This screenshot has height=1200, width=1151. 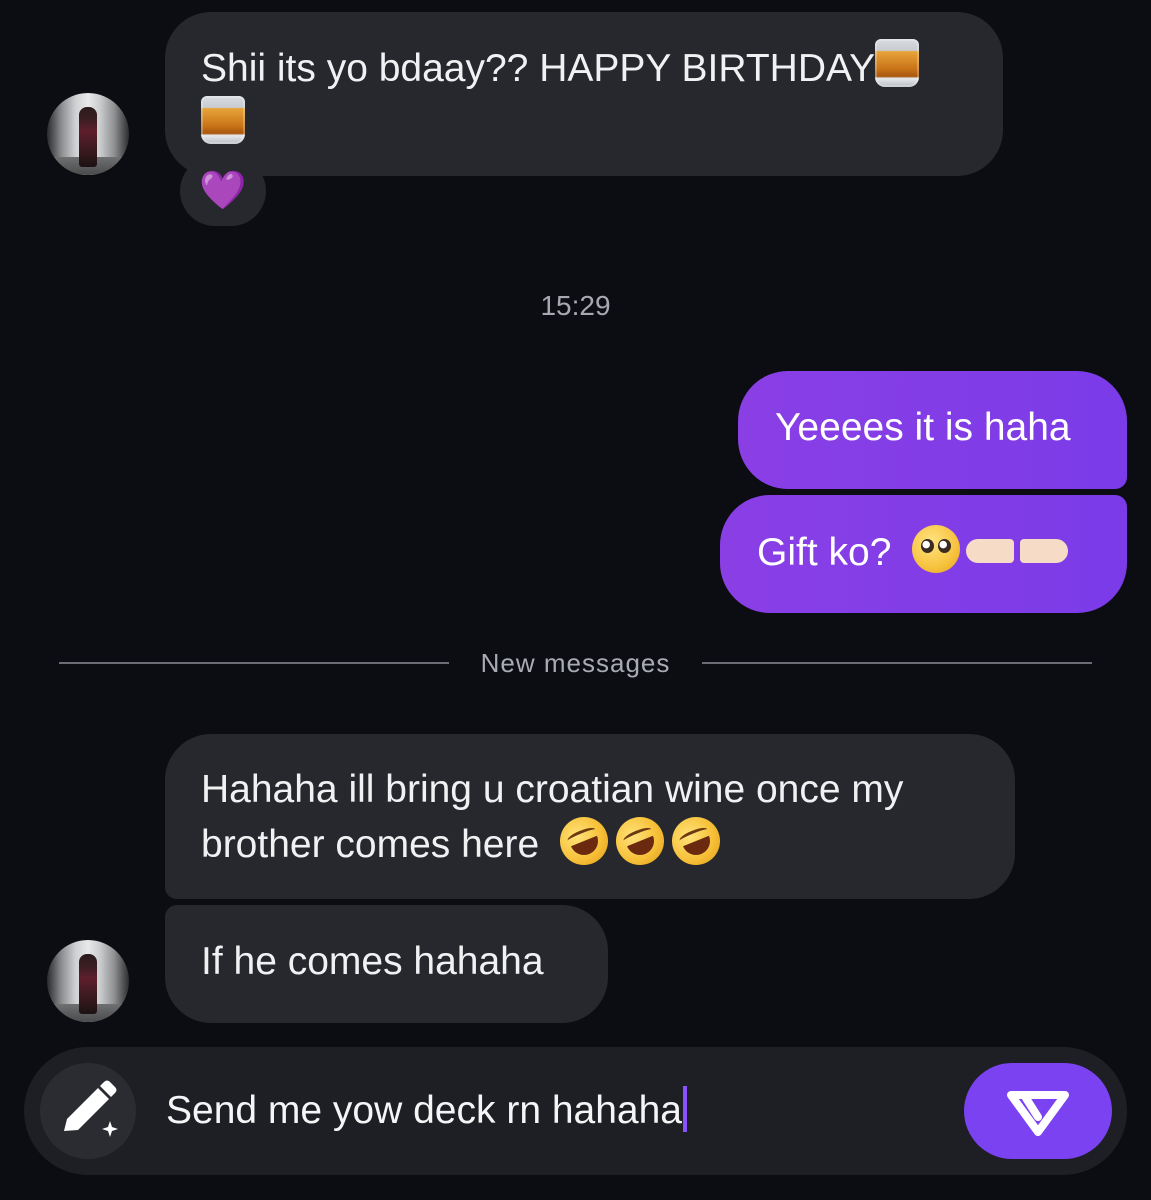 I want to click on message-text-line: brother comes here, so click(x=590, y=841).